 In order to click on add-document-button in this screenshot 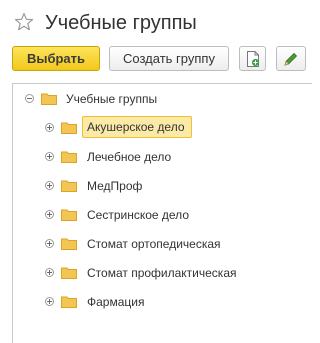, I will do `click(252, 58)`.